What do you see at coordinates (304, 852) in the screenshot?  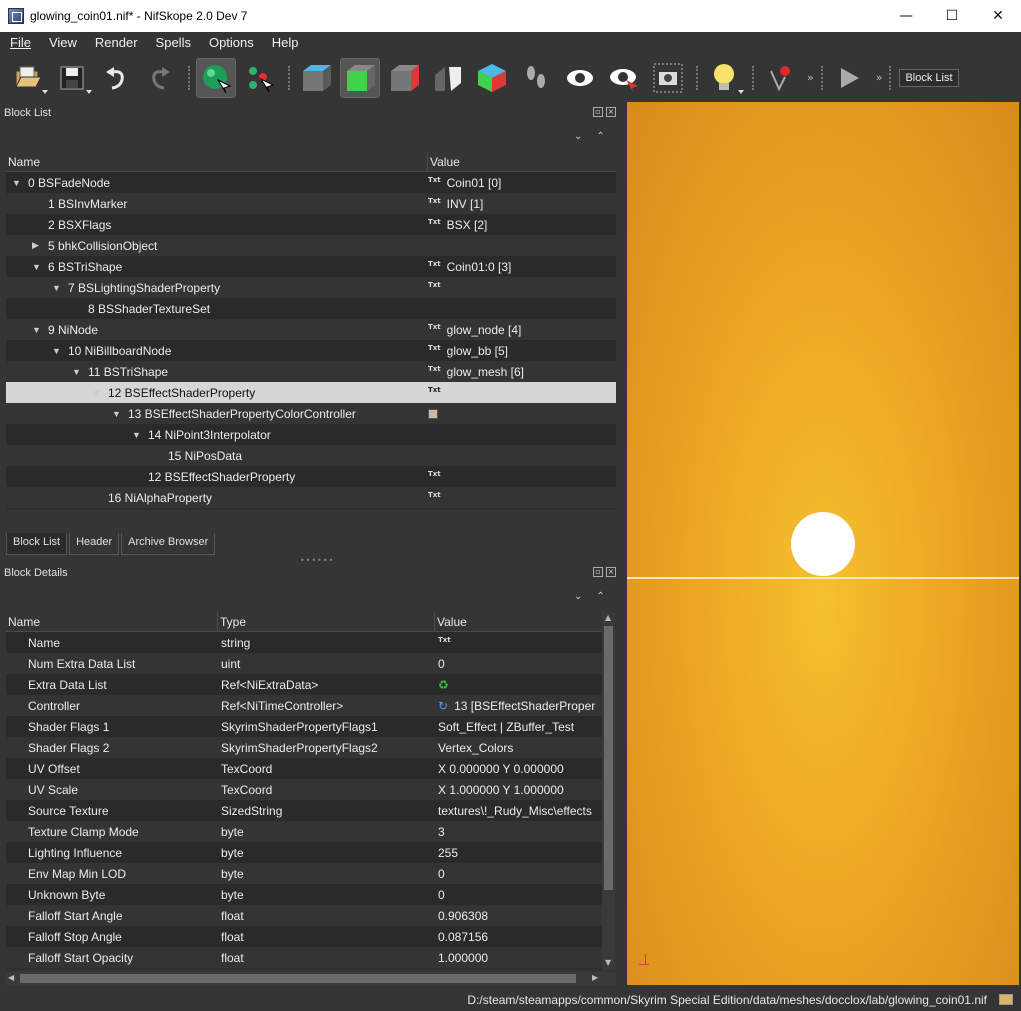 I see `detail-row: Lighting Influence byte 255` at bounding box center [304, 852].